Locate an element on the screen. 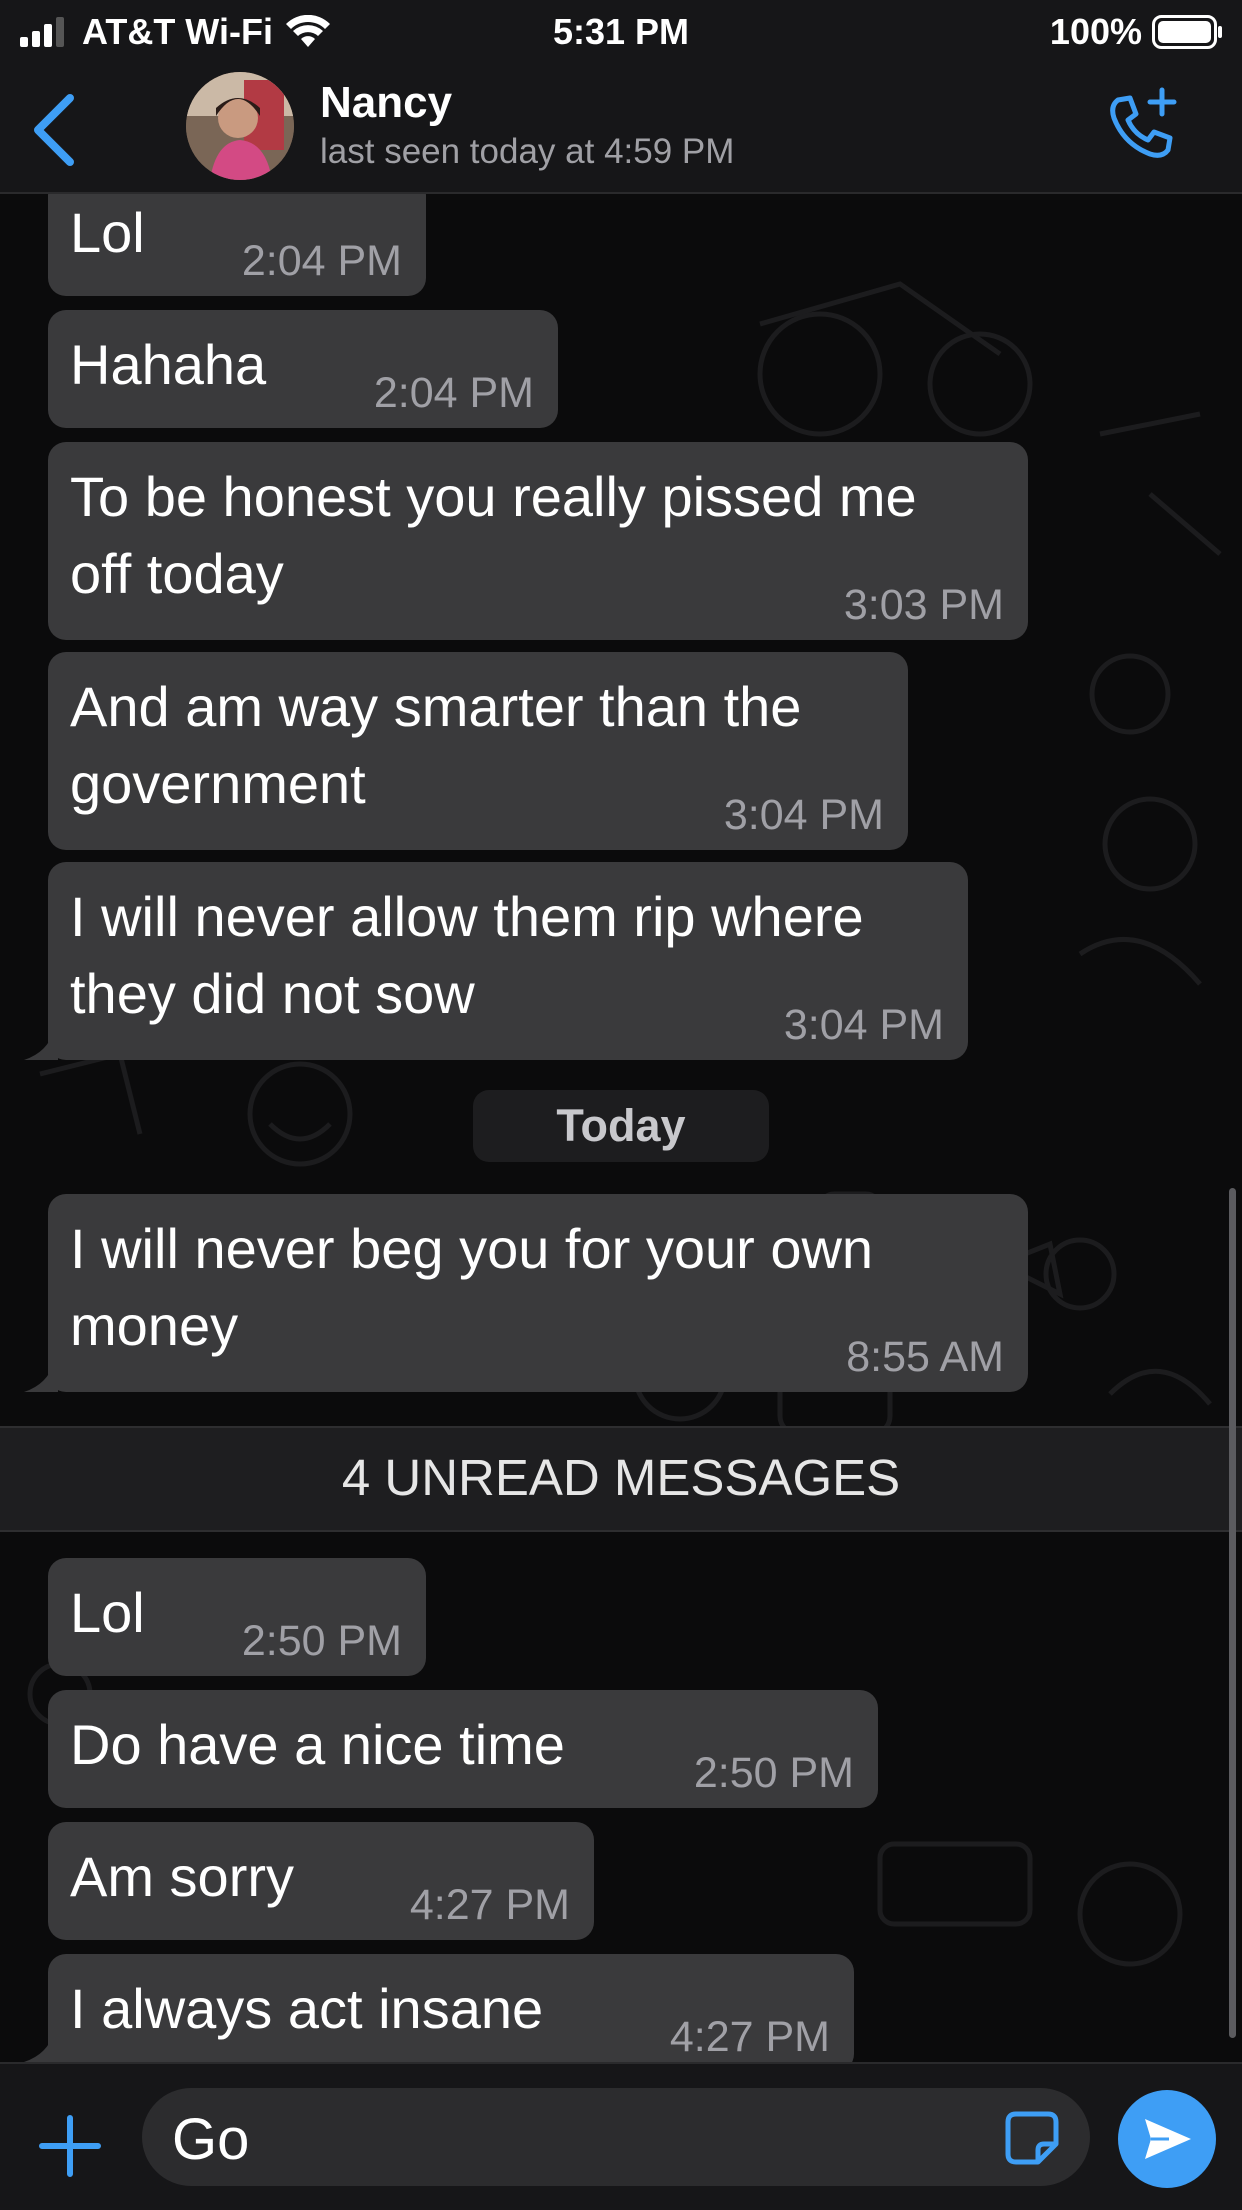 The image size is (1242, 2210). day-separator: Today is located at coordinates (621, 1126).